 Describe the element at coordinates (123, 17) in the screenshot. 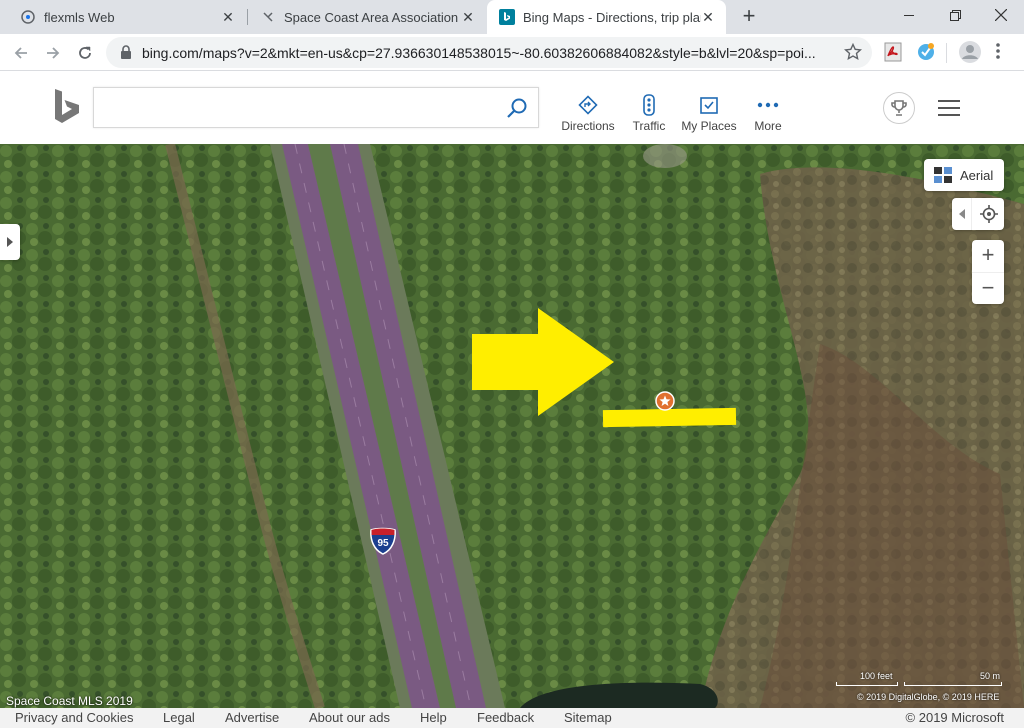

I see `tab-flexmls: flexmls Web ✕` at that location.